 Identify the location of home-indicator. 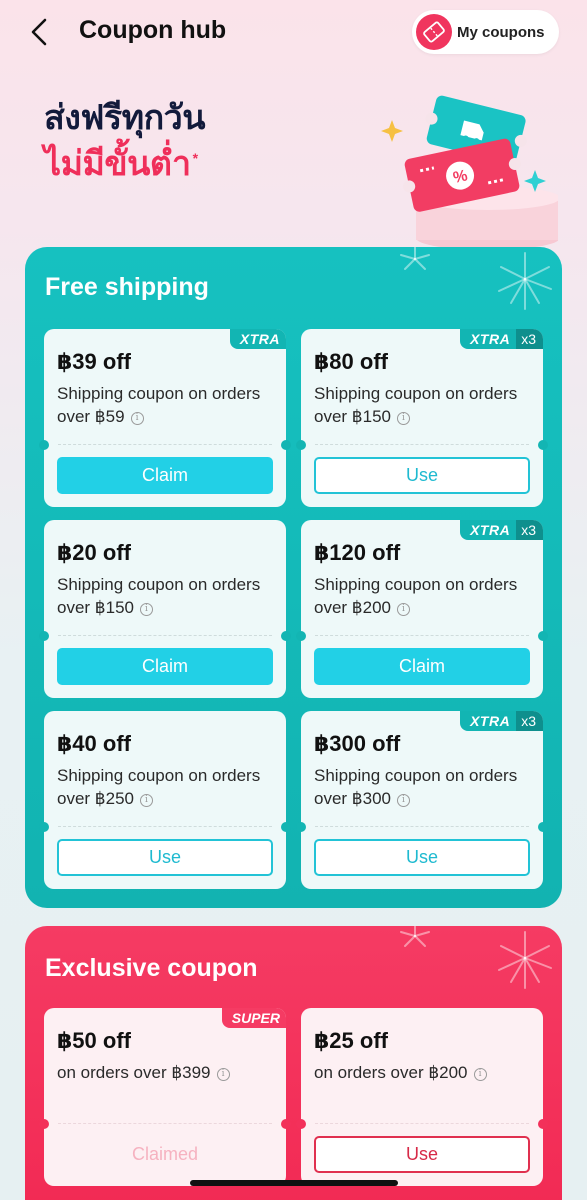
(294, 1183).